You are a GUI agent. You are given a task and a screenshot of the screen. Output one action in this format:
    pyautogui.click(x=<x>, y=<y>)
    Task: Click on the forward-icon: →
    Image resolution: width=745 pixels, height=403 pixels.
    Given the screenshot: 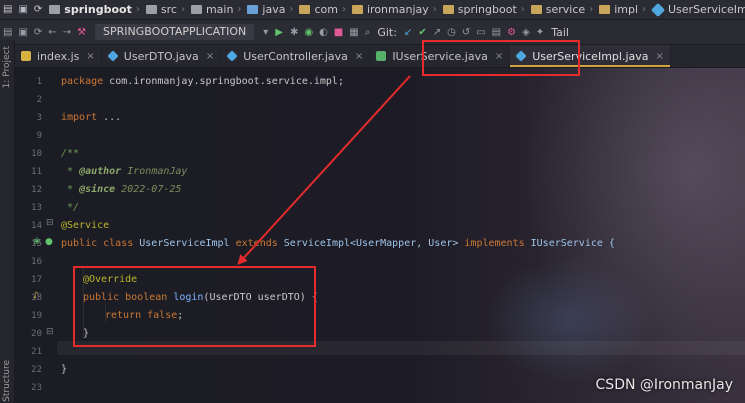 What is the action you would take?
    pyautogui.click(x=67, y=32)
    